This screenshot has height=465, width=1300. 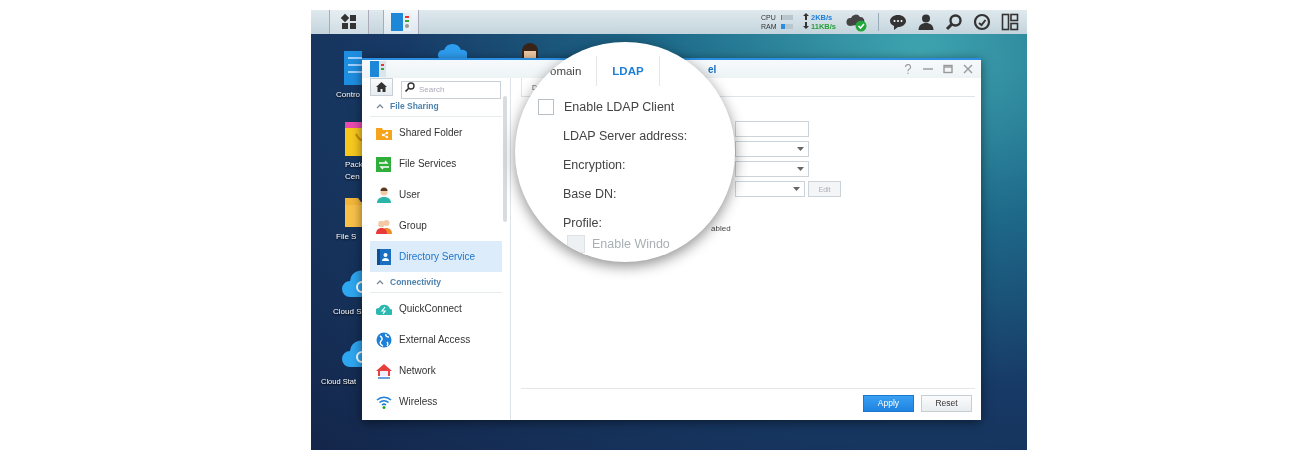 I want to click on app-icon, so click(x=401, y=22).